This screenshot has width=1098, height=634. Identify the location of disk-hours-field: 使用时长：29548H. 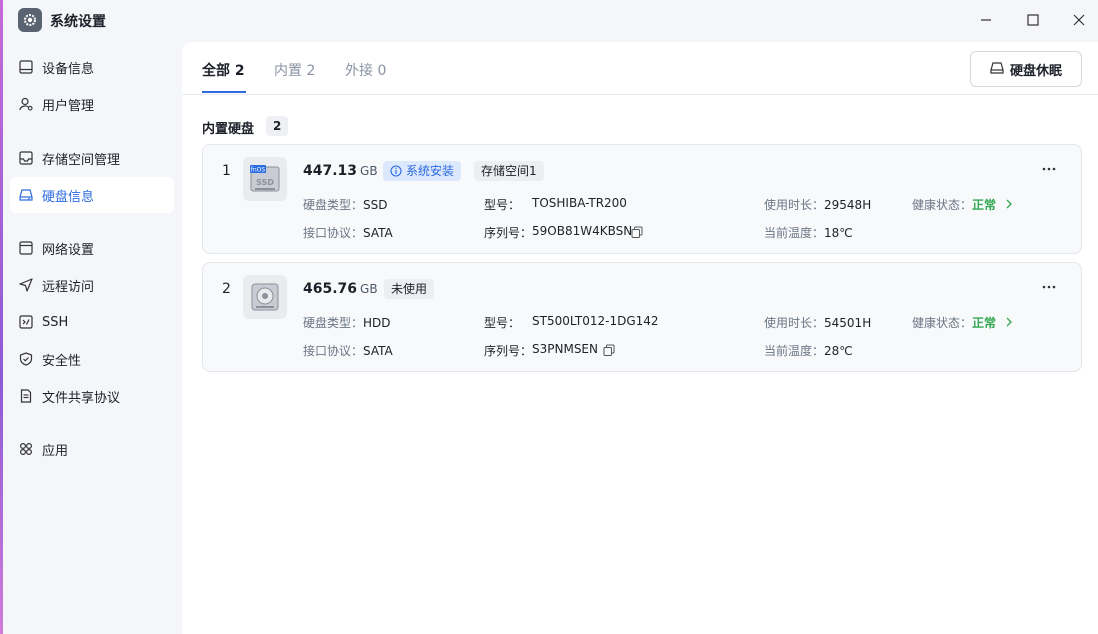
(818, 205).